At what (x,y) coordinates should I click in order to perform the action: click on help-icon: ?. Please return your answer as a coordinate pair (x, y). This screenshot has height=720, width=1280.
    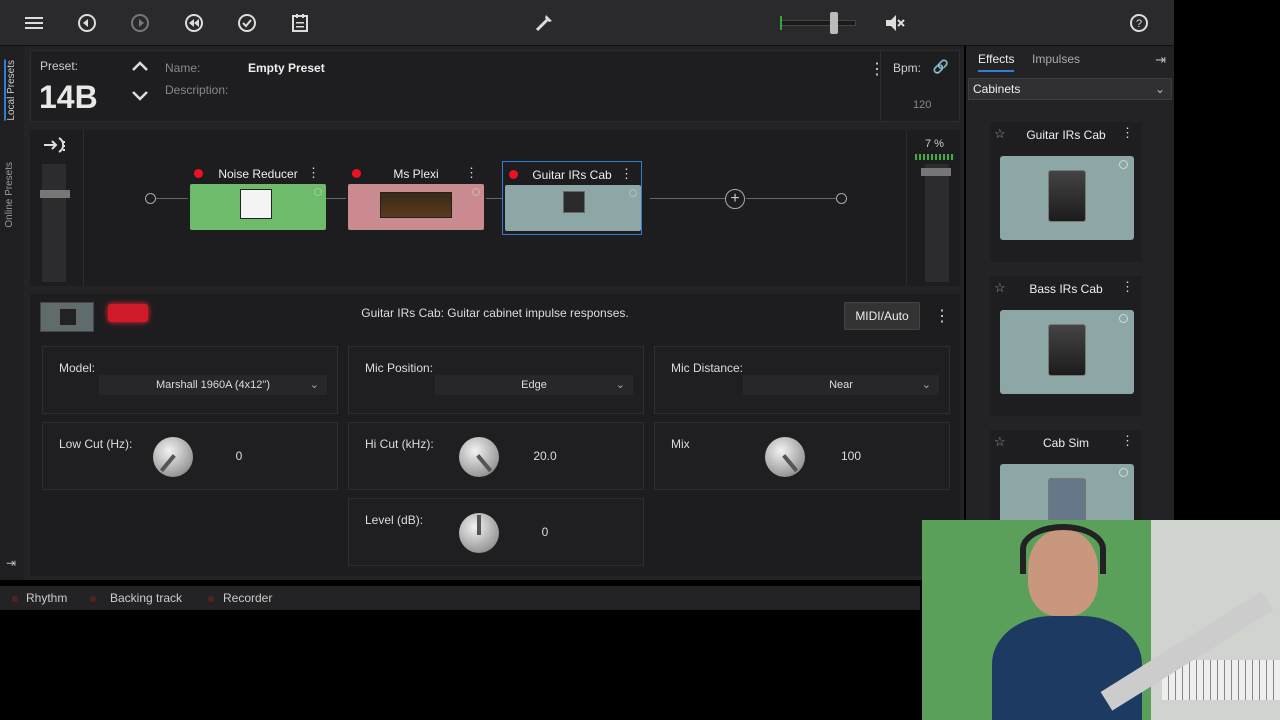
    Looking at the image, I should click on (1139, 23).